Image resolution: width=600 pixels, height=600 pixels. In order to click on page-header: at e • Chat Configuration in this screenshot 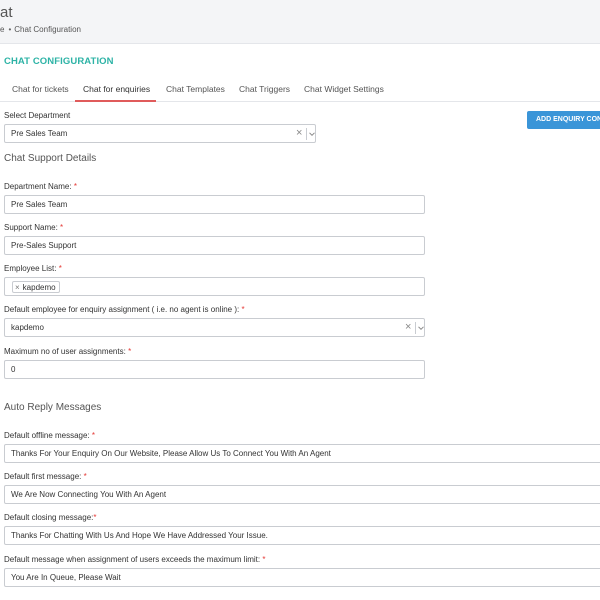, I will do `click(300, 22)`.